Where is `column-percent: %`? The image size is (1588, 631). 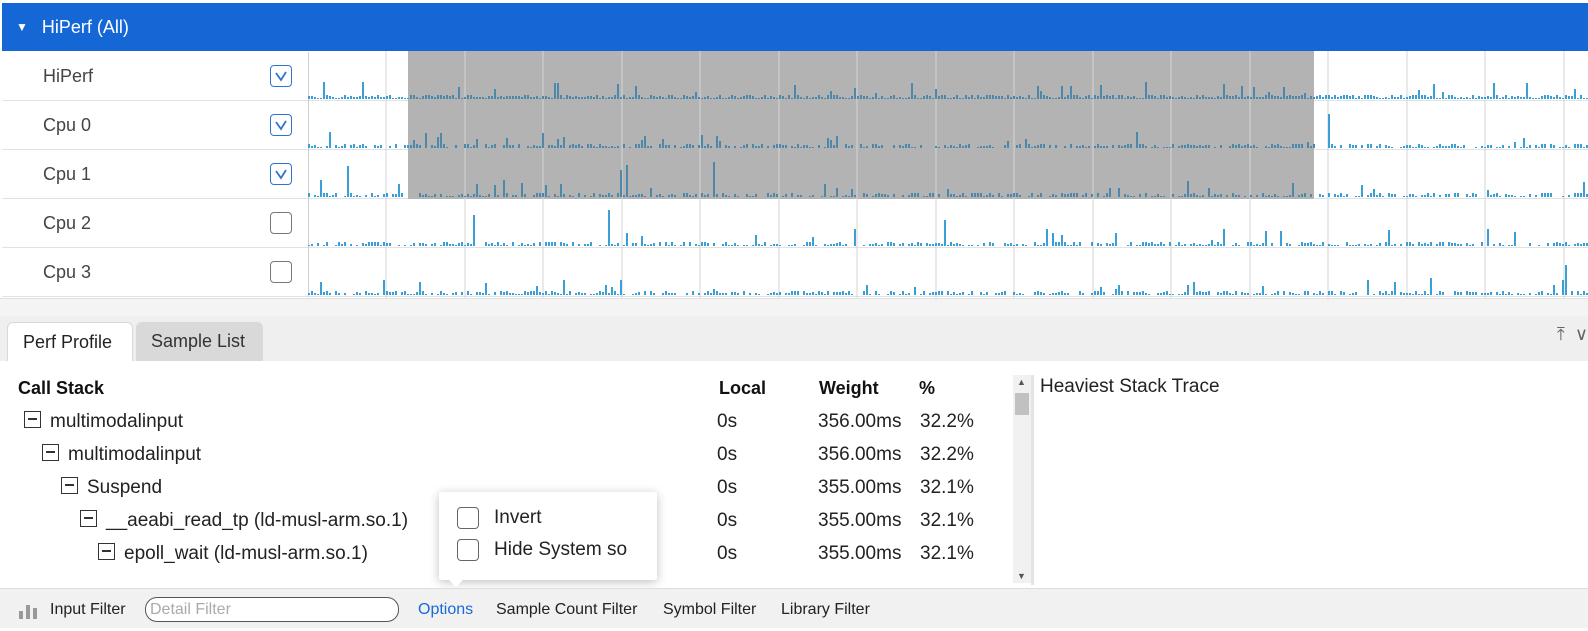 column-percent: % is located at coordinates (927, 390).